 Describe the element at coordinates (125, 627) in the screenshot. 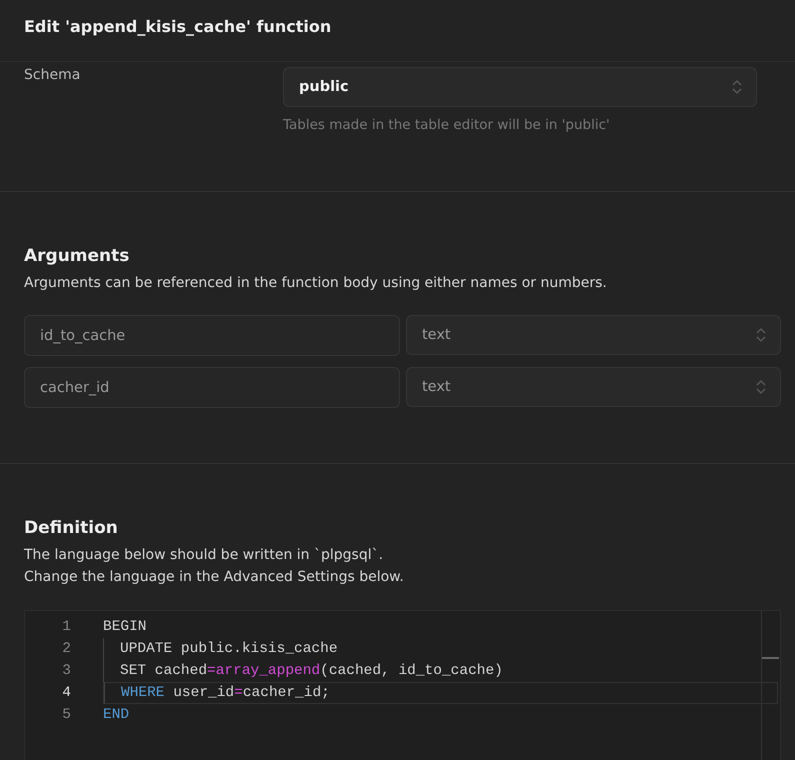

I see `code-line: BEGIN` at that location.